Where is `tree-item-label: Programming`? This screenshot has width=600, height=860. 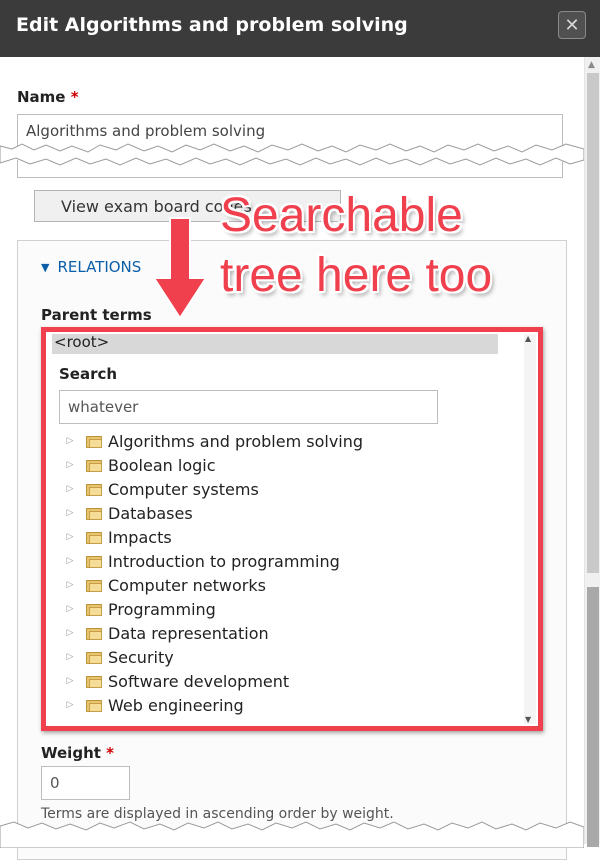 tree-item-label: Programming is located at coordinates (162, 609).